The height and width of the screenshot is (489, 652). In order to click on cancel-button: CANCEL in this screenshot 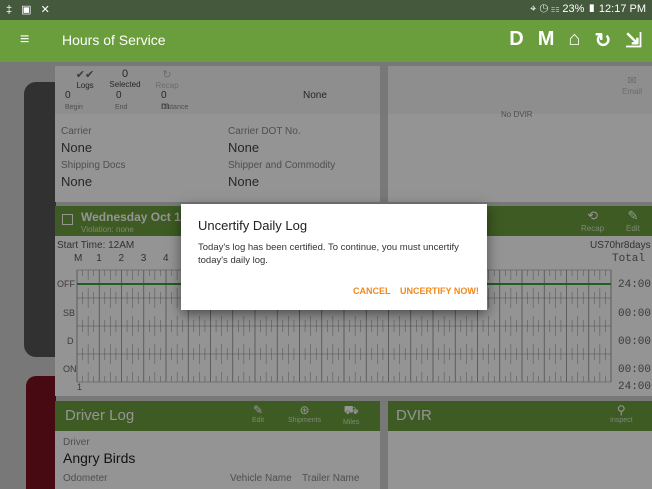, I will do `click(372, 291)`.